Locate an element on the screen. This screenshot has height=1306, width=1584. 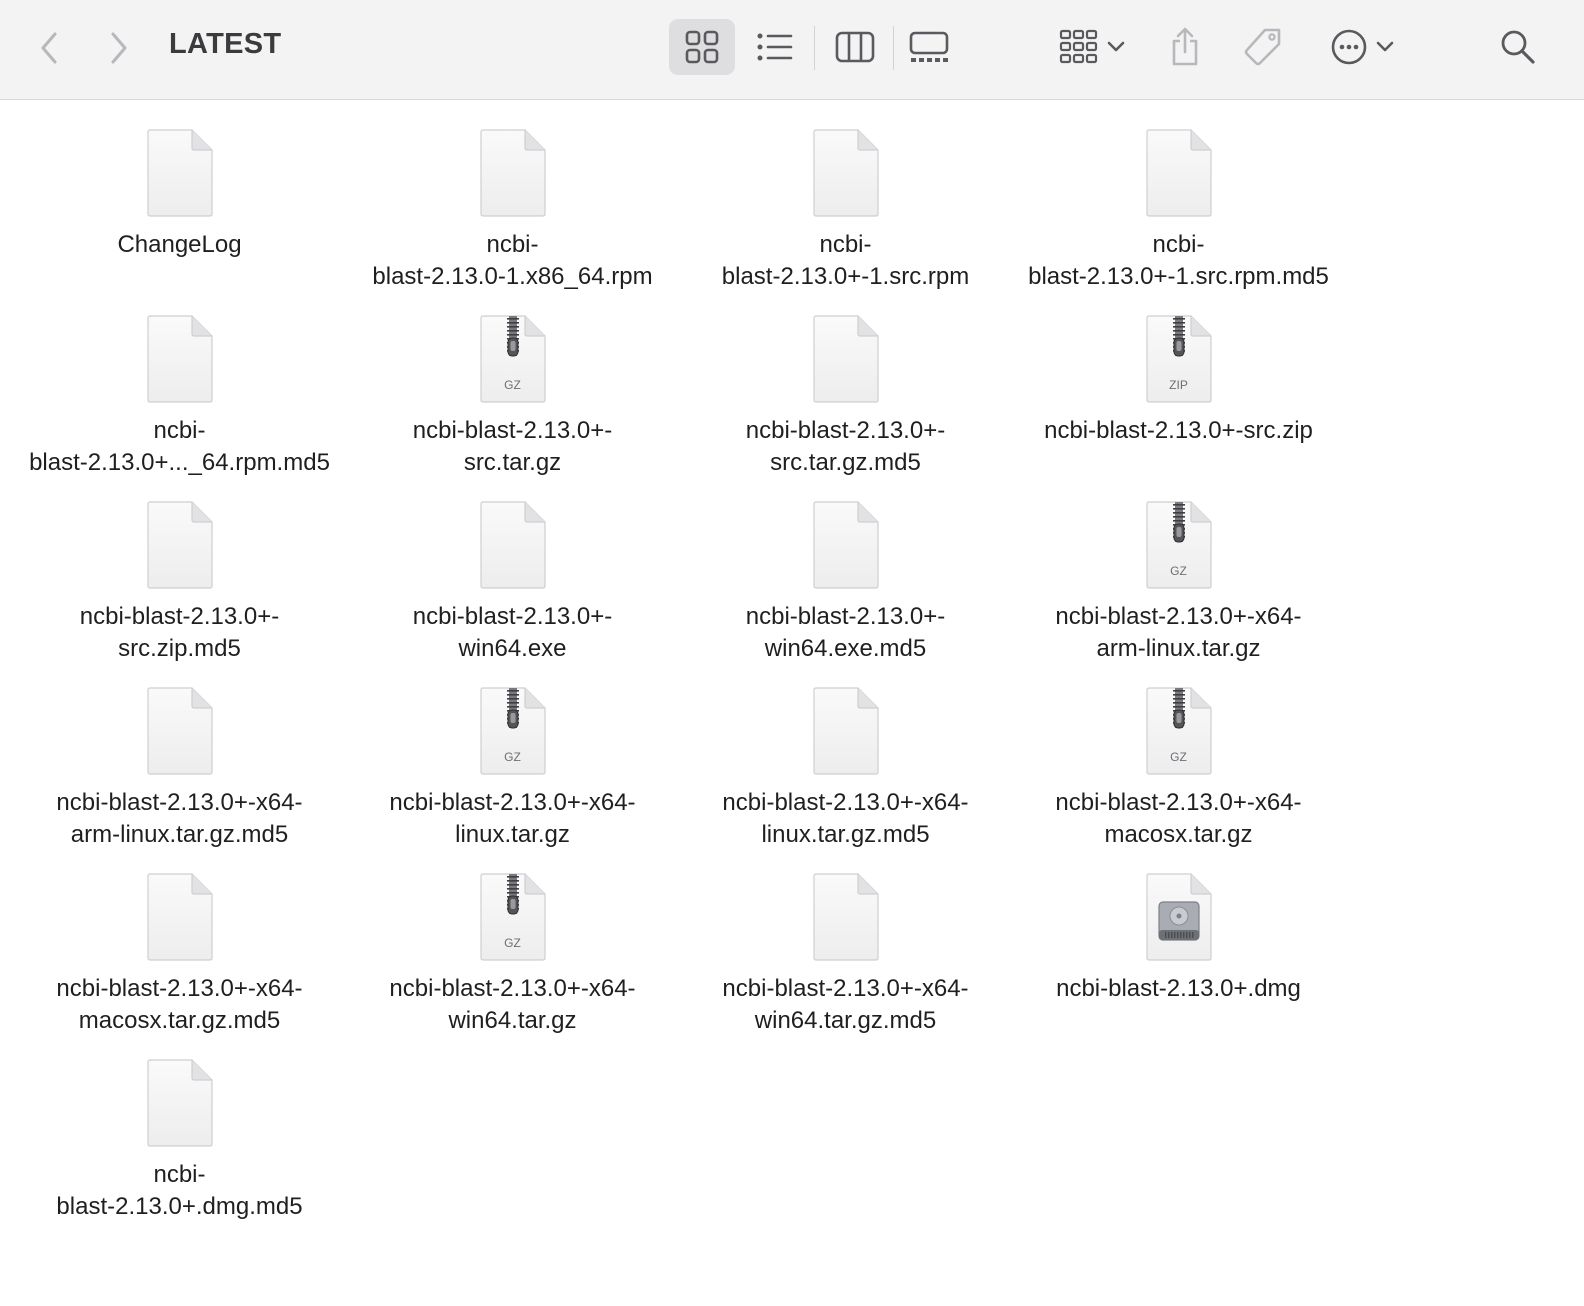
list-view-button is located at coordinates (775, 47).